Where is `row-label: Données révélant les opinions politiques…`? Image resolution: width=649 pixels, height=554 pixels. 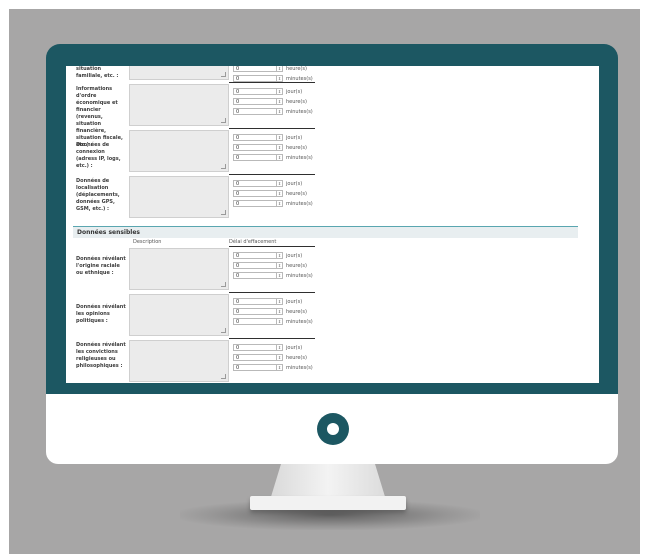 row-label: Données révélant les opinions politiques… is located at coordinates (101, 314).